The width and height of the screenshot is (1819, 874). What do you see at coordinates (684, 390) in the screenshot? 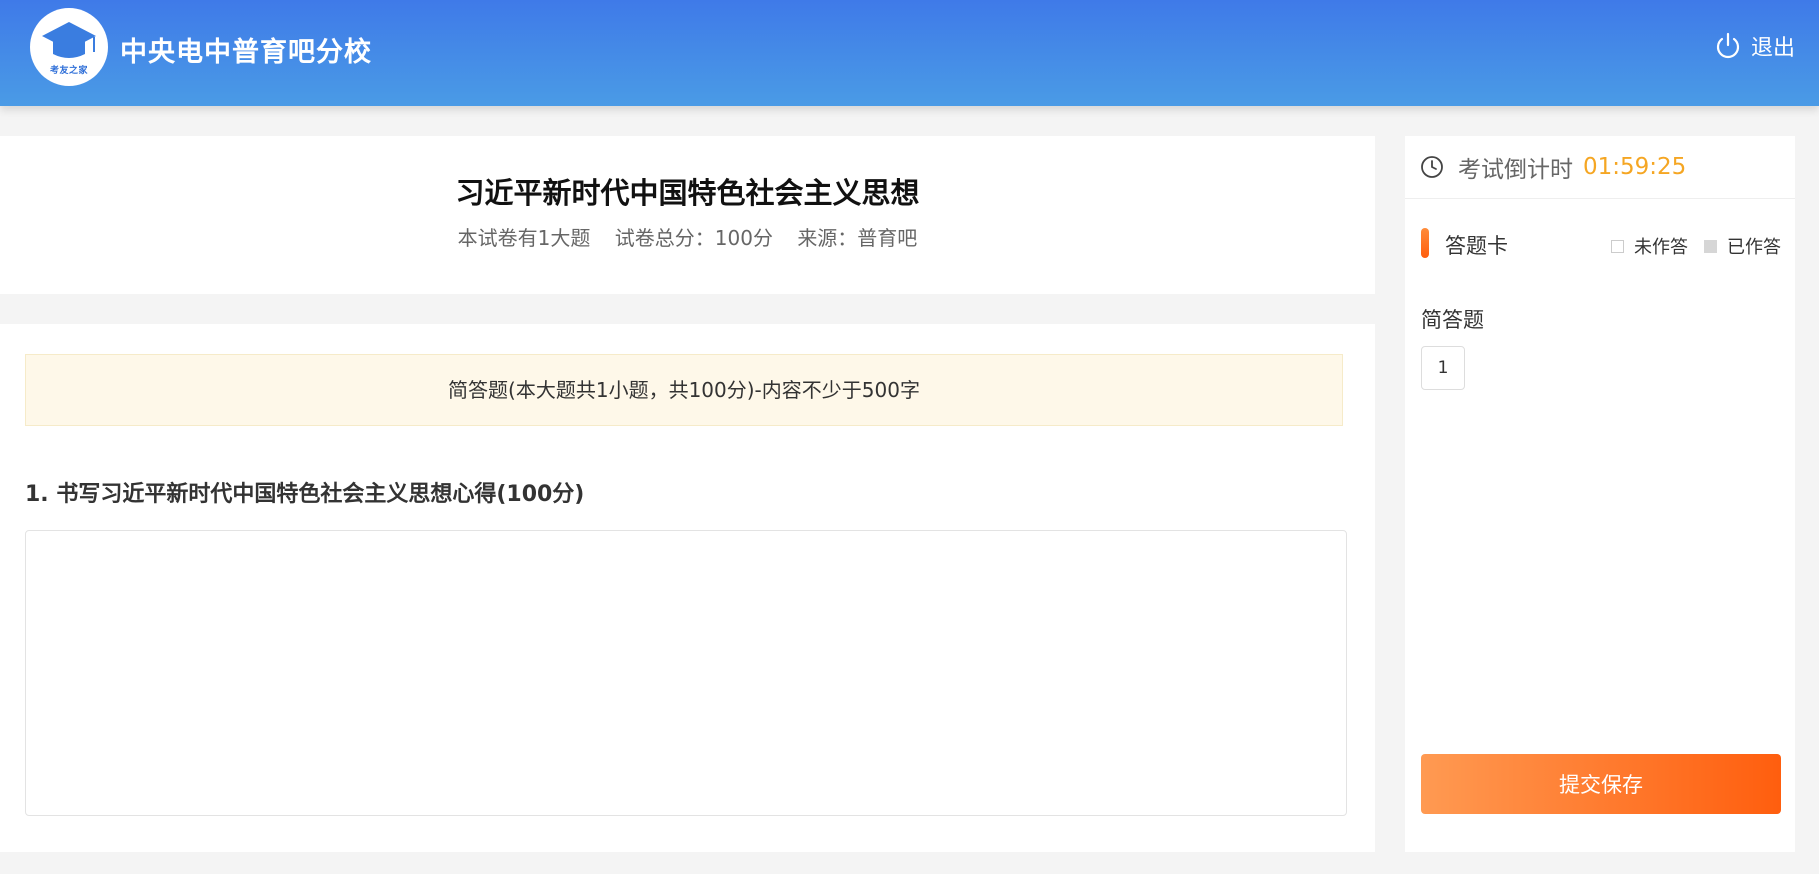
I see `section-banner: 简答题(本大题共1小题，共100分)-内容不少于500字` at bounding box center [684, 390].